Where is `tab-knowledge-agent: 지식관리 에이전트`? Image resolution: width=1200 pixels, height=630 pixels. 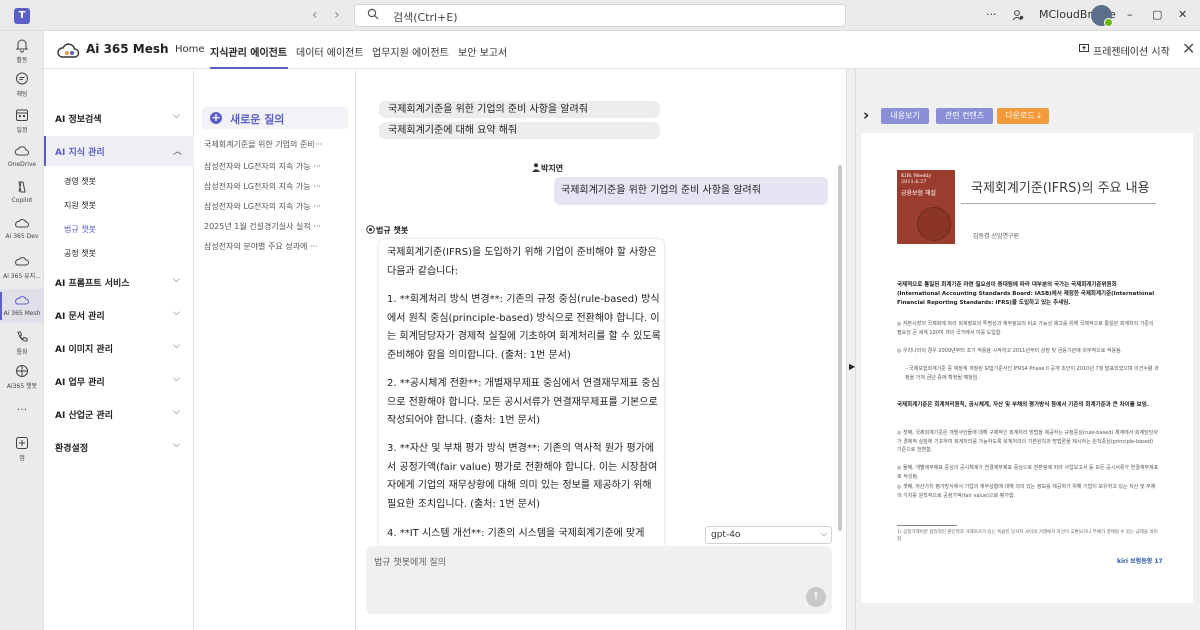
tab-knowledge-agent: 지식관리 에이전트 is located at coordinates (248, 51).